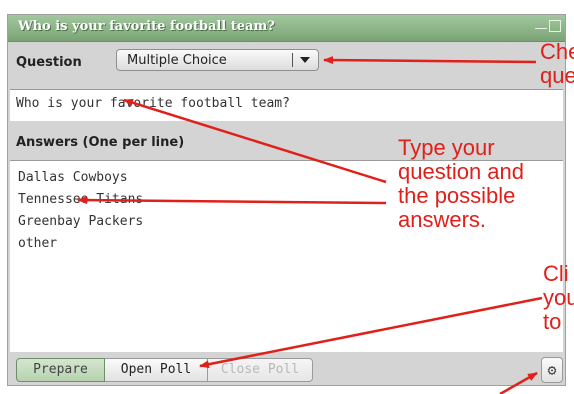 Image resolution: width=574 pixels, height=394 pixels. What do you see at coordinates (552, 321) in the screenshot?
I see `annotation-line: to` at bounding box center [552, 321].